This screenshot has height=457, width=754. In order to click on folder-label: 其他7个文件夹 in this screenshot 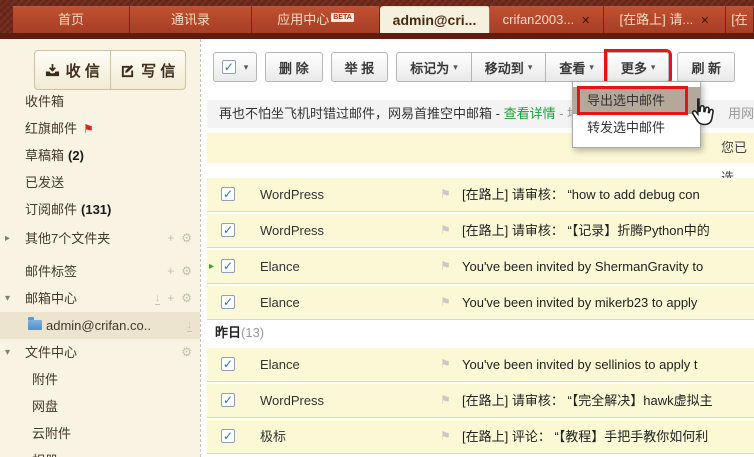, I will do `click(68, 238)`.